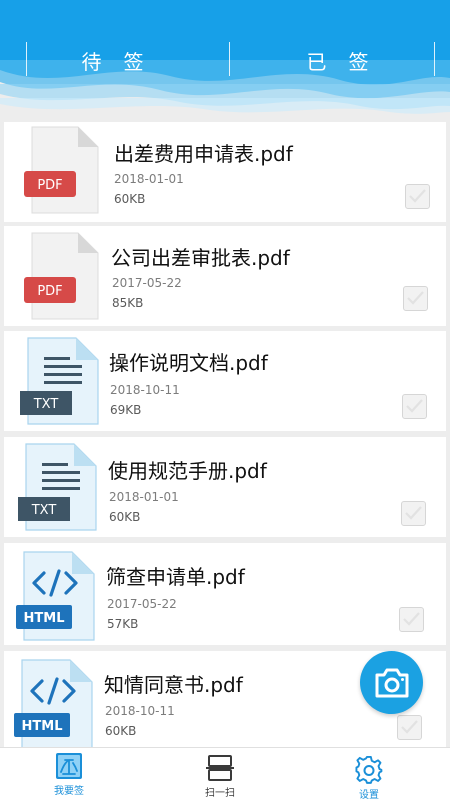  Describe the element at coordinates (200, 258) in the screenshot. I see `file-name: 公司出差审批表.pdf` at that location.